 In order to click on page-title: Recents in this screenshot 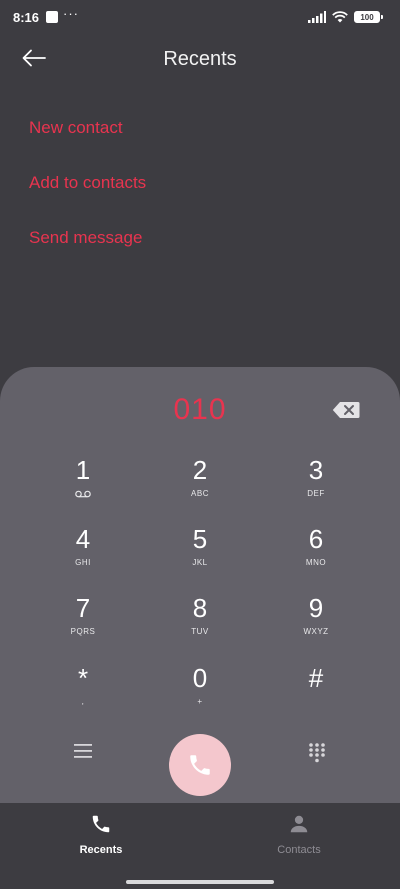, I will do `click(200, 59)`.